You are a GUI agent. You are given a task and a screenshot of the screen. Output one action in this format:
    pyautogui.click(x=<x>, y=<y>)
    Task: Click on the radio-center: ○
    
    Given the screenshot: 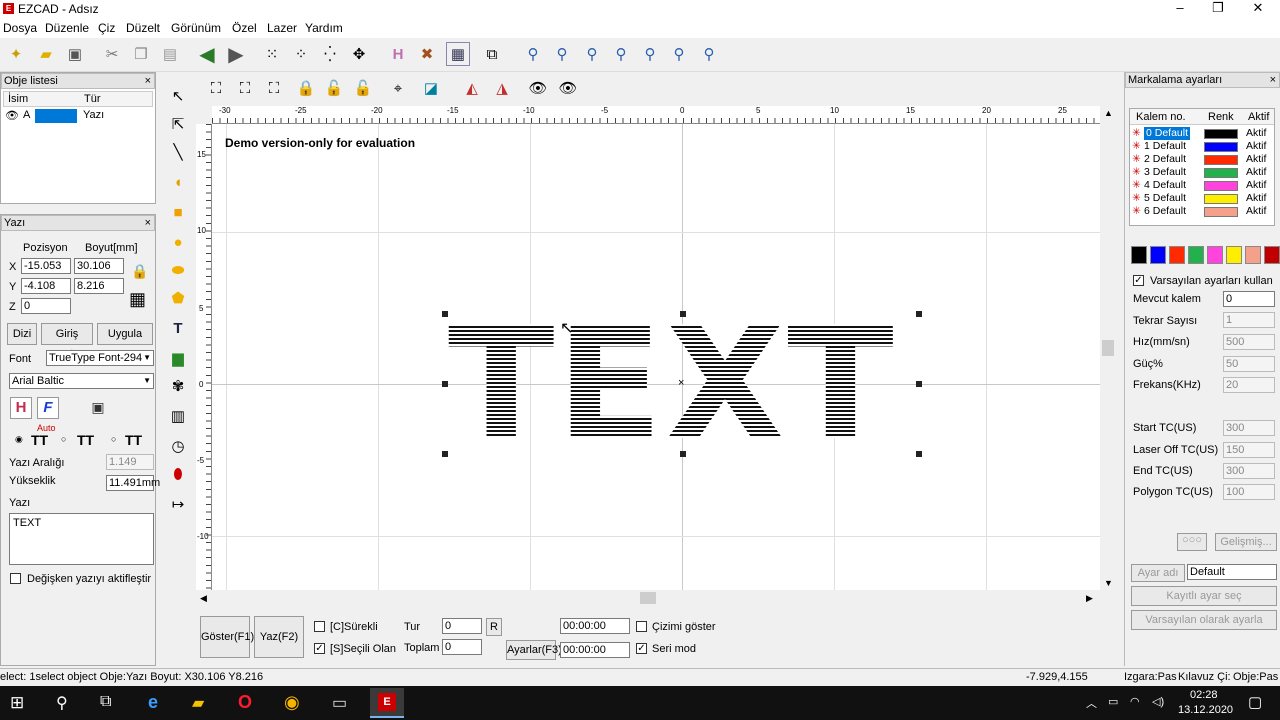 What is the action you would take?
    pyautogui.click(x=63, y=439)
    